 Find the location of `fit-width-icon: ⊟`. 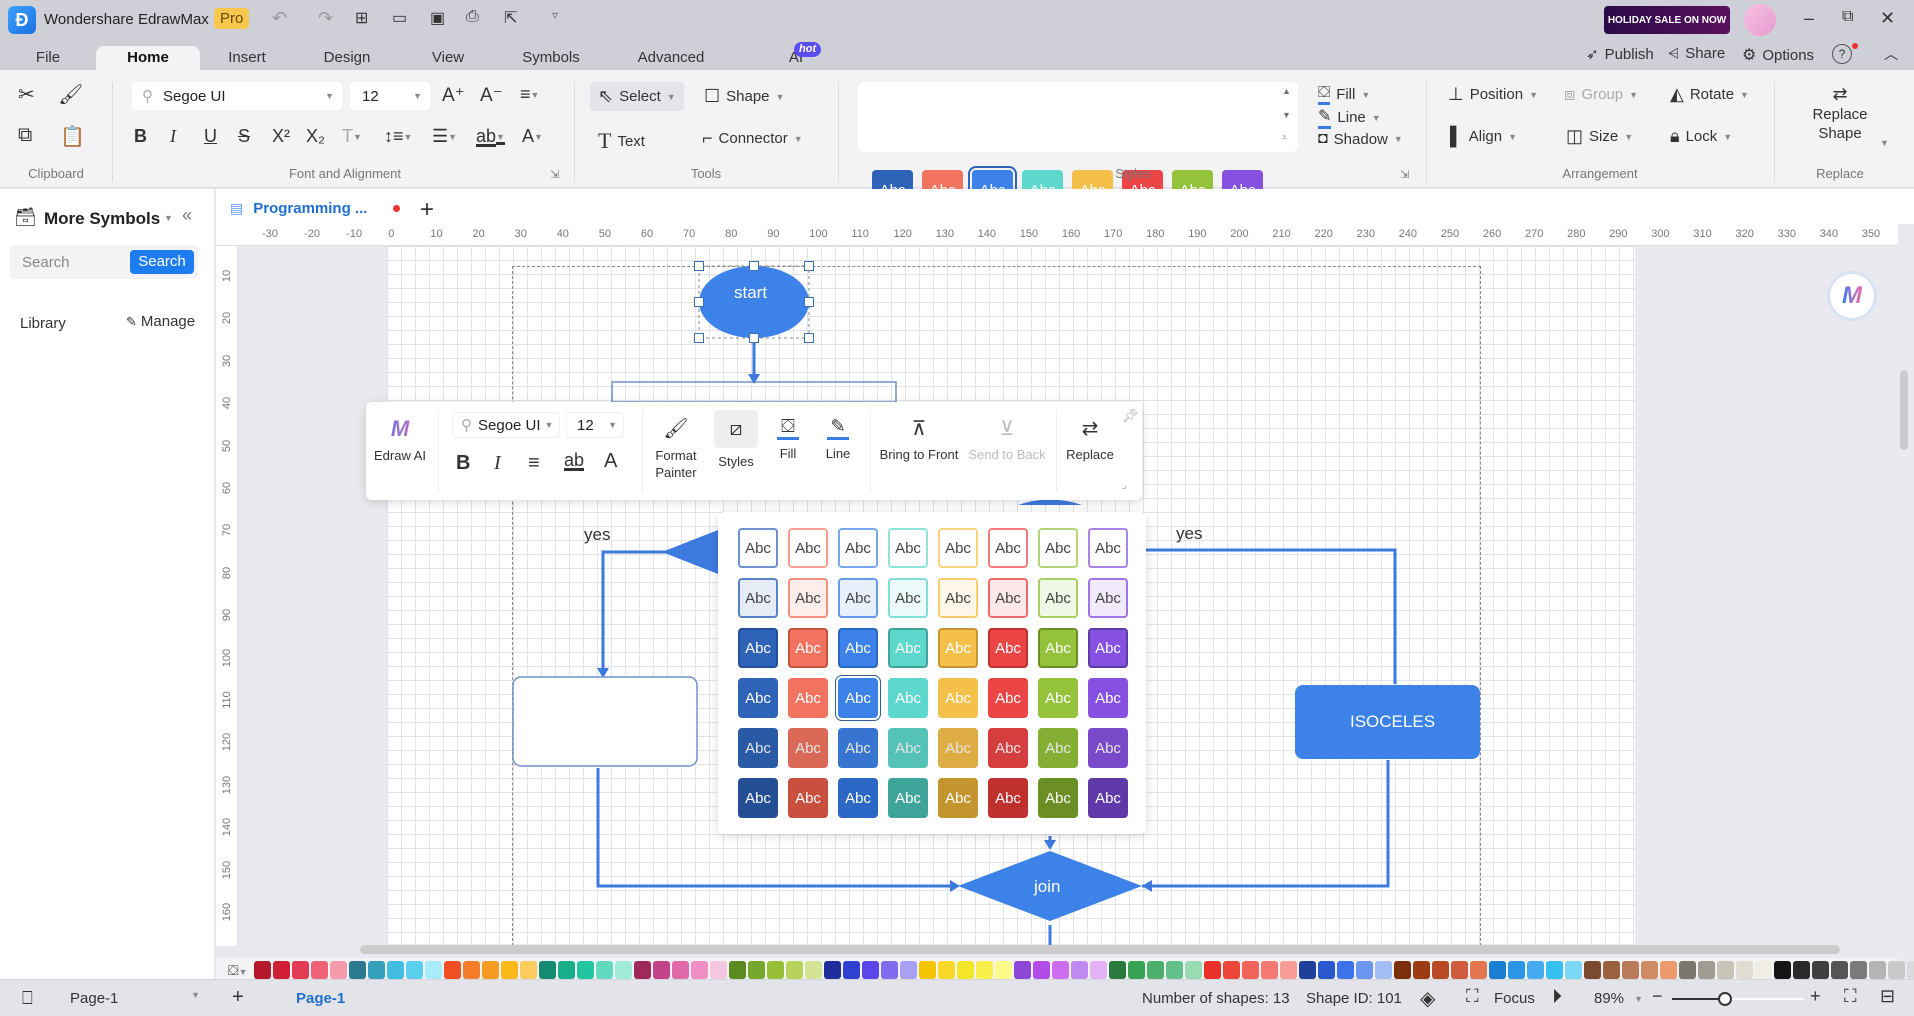

fit-width-icon: ⊟ is located at coordinates (1887, 996).